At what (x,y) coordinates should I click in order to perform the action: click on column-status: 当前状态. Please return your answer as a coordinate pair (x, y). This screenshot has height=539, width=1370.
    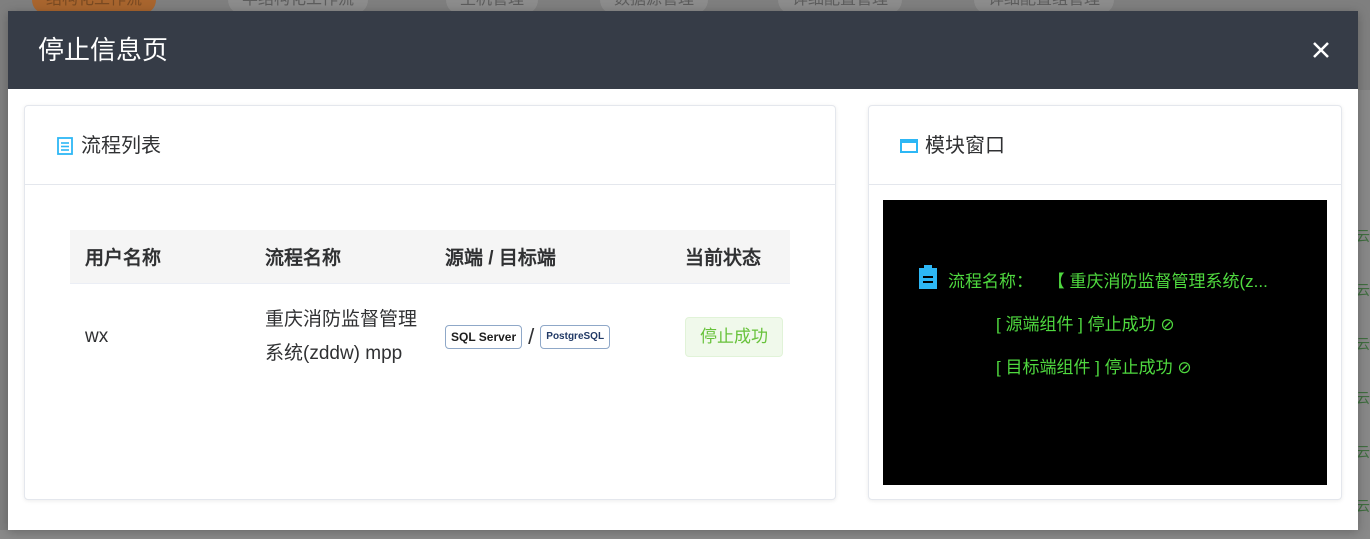
    Looking at the image, I should click on (730, 257).